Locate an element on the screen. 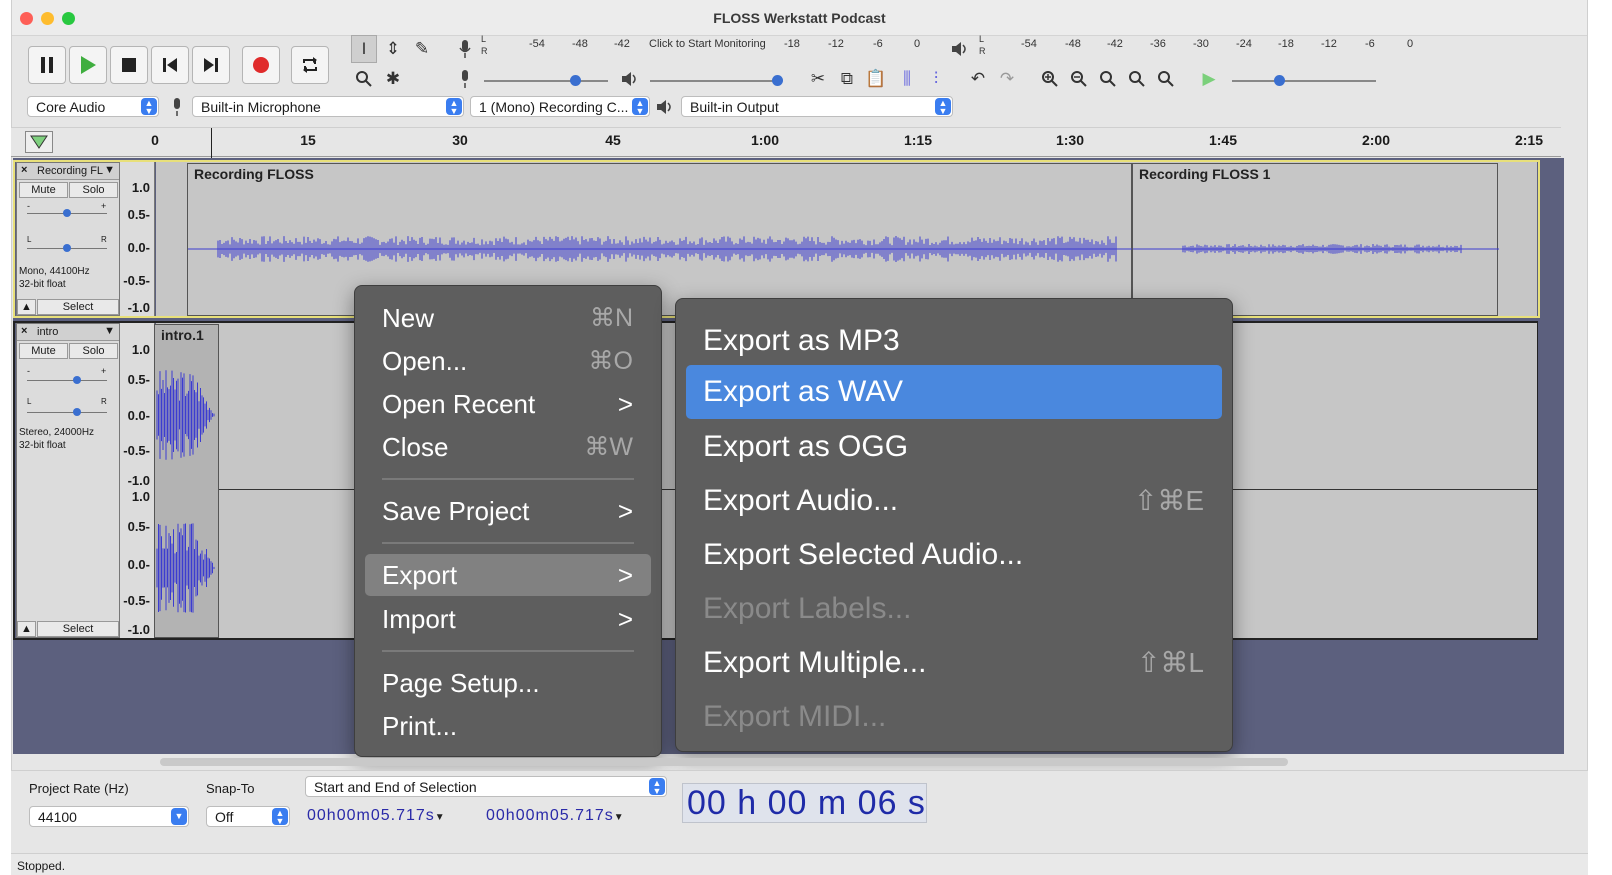 This screenshot has width=1612, height=875. menu-item-import: Import > is located at coordinates (508, 619).